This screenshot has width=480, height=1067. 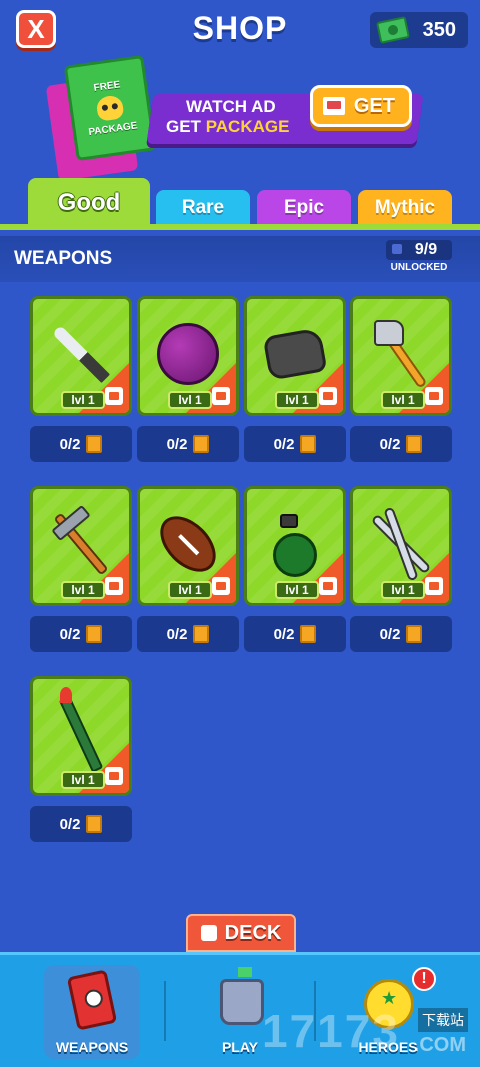 I want to click on weapon-card-grenade: lvl 1 0/2, so click(x=295, y=569).